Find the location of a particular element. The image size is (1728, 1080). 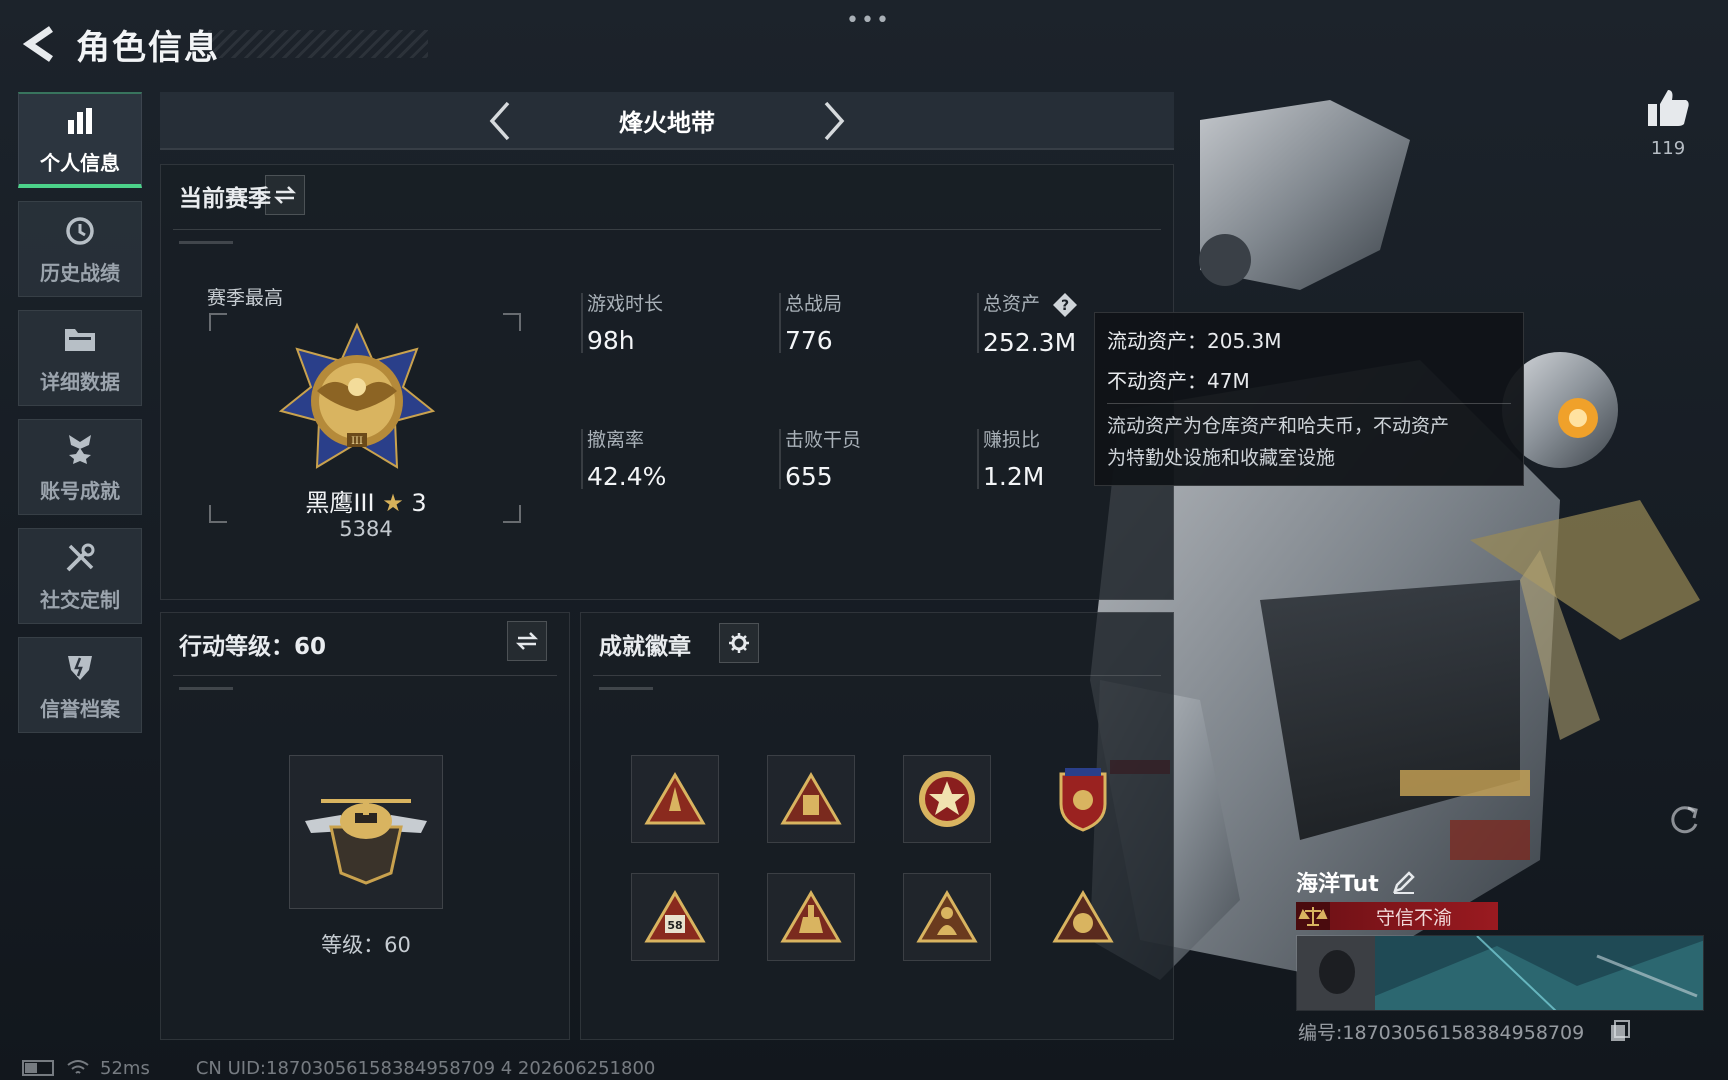

player-name-row: 海洋Tut is located at coordinates (1356, 882).